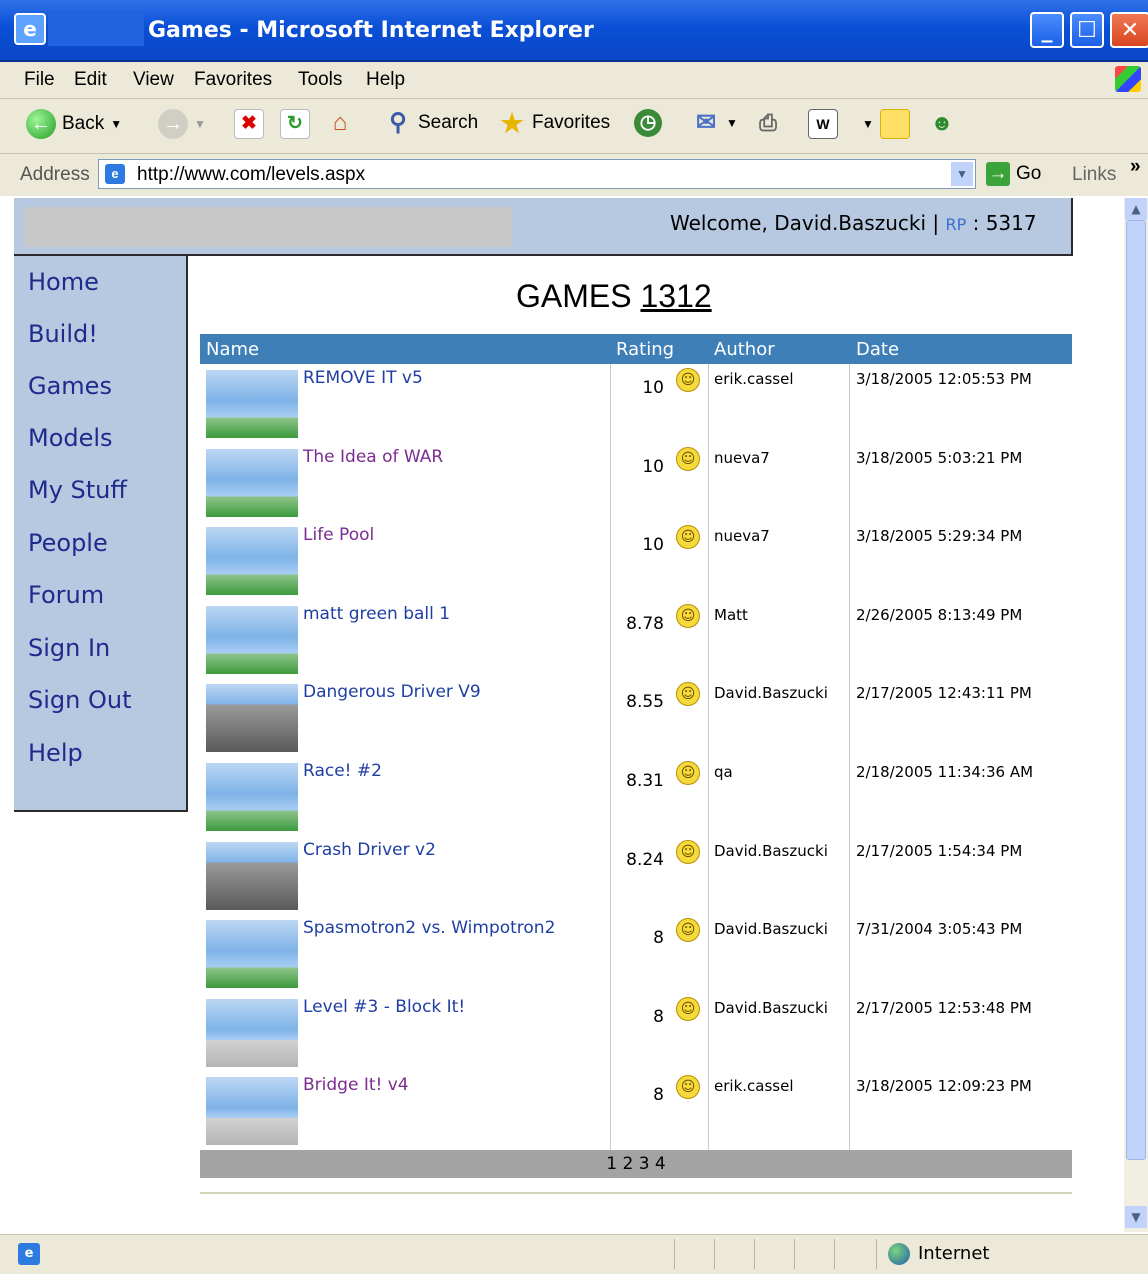 This screenshot has width=1148, height=1274. I want to click on history-icon: ◷, so click(648, 123).